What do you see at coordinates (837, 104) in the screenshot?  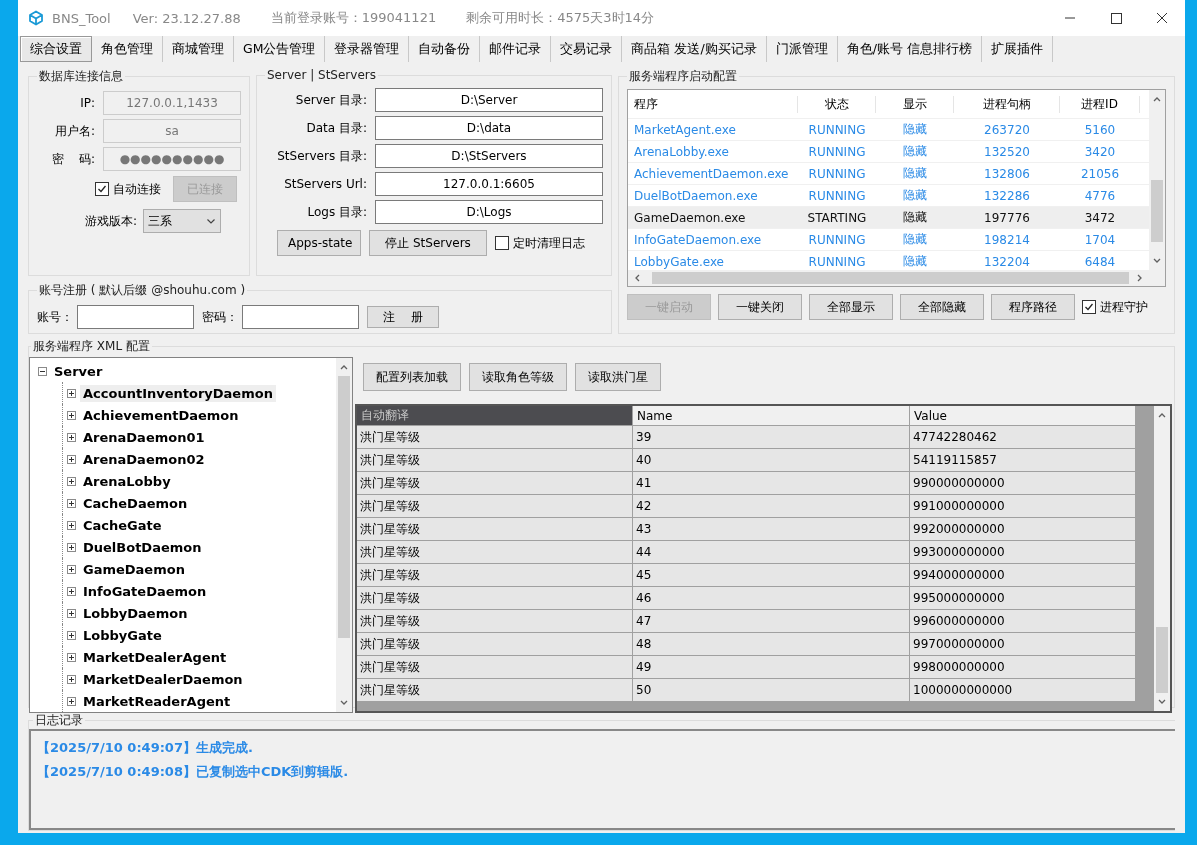 I see `column-header: 状态` at bounding box center [837, 104].